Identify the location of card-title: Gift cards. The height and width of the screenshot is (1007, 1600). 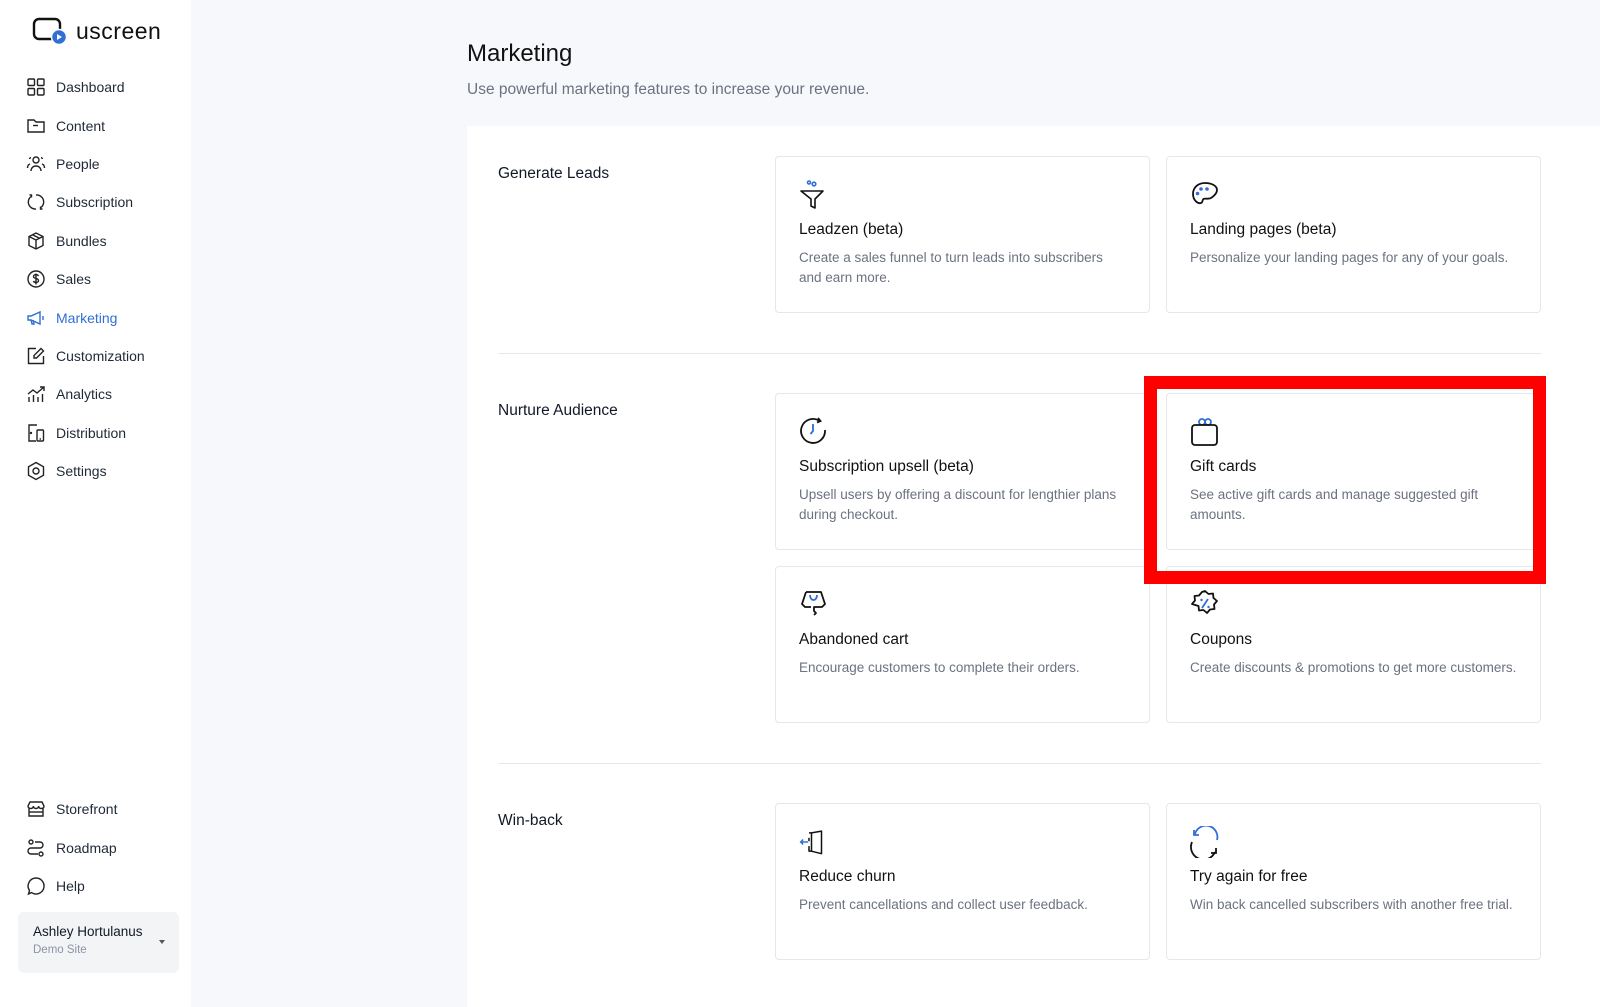
(1223, 466).